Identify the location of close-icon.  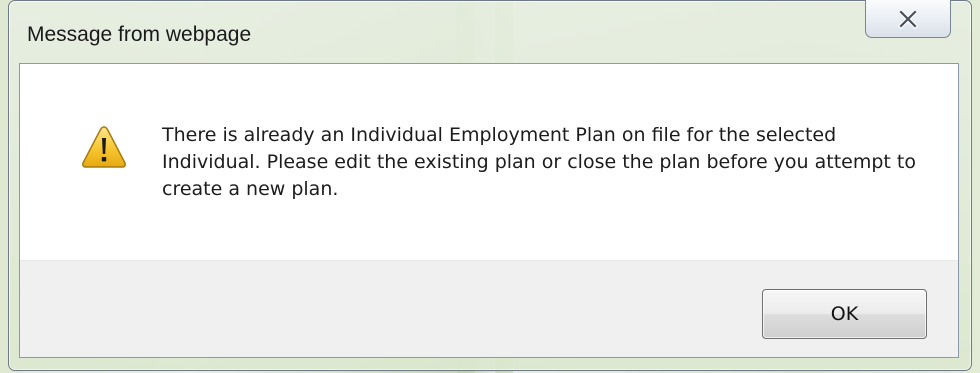
(908, 18).